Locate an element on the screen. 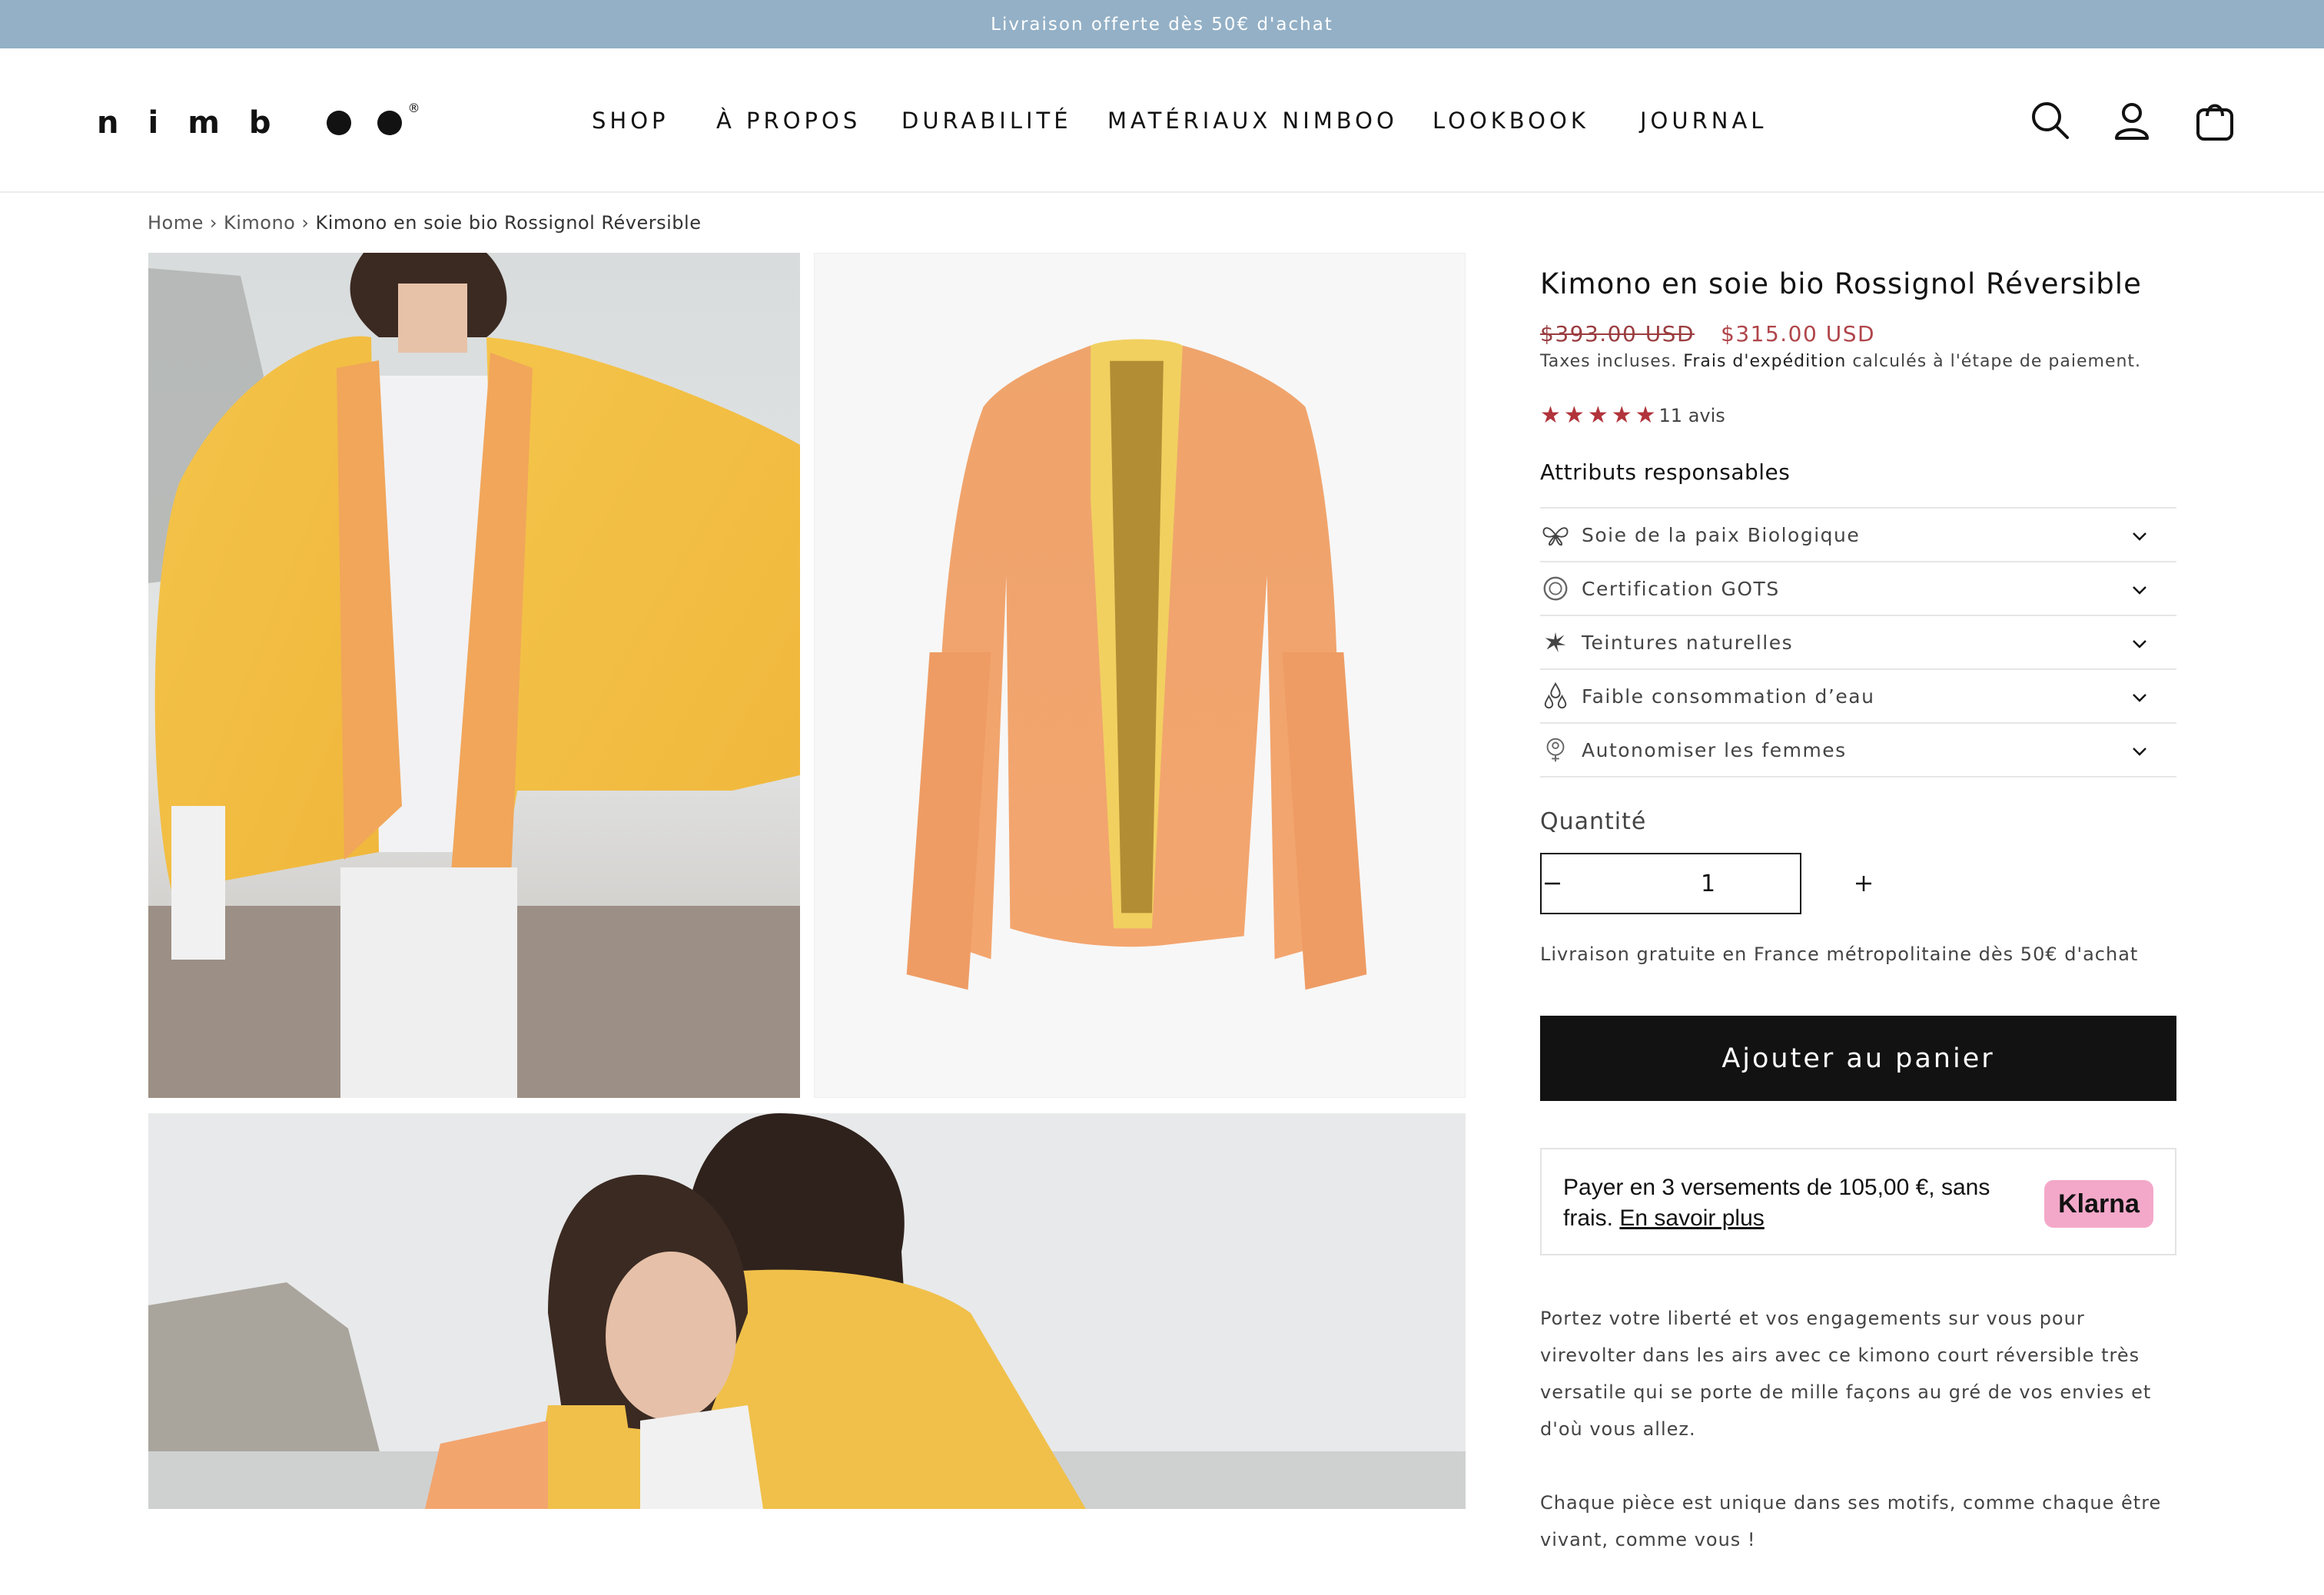 The height and width of the screenshot is (1595, 2324). logo: nimb ® is located at coordinates (258, 121).